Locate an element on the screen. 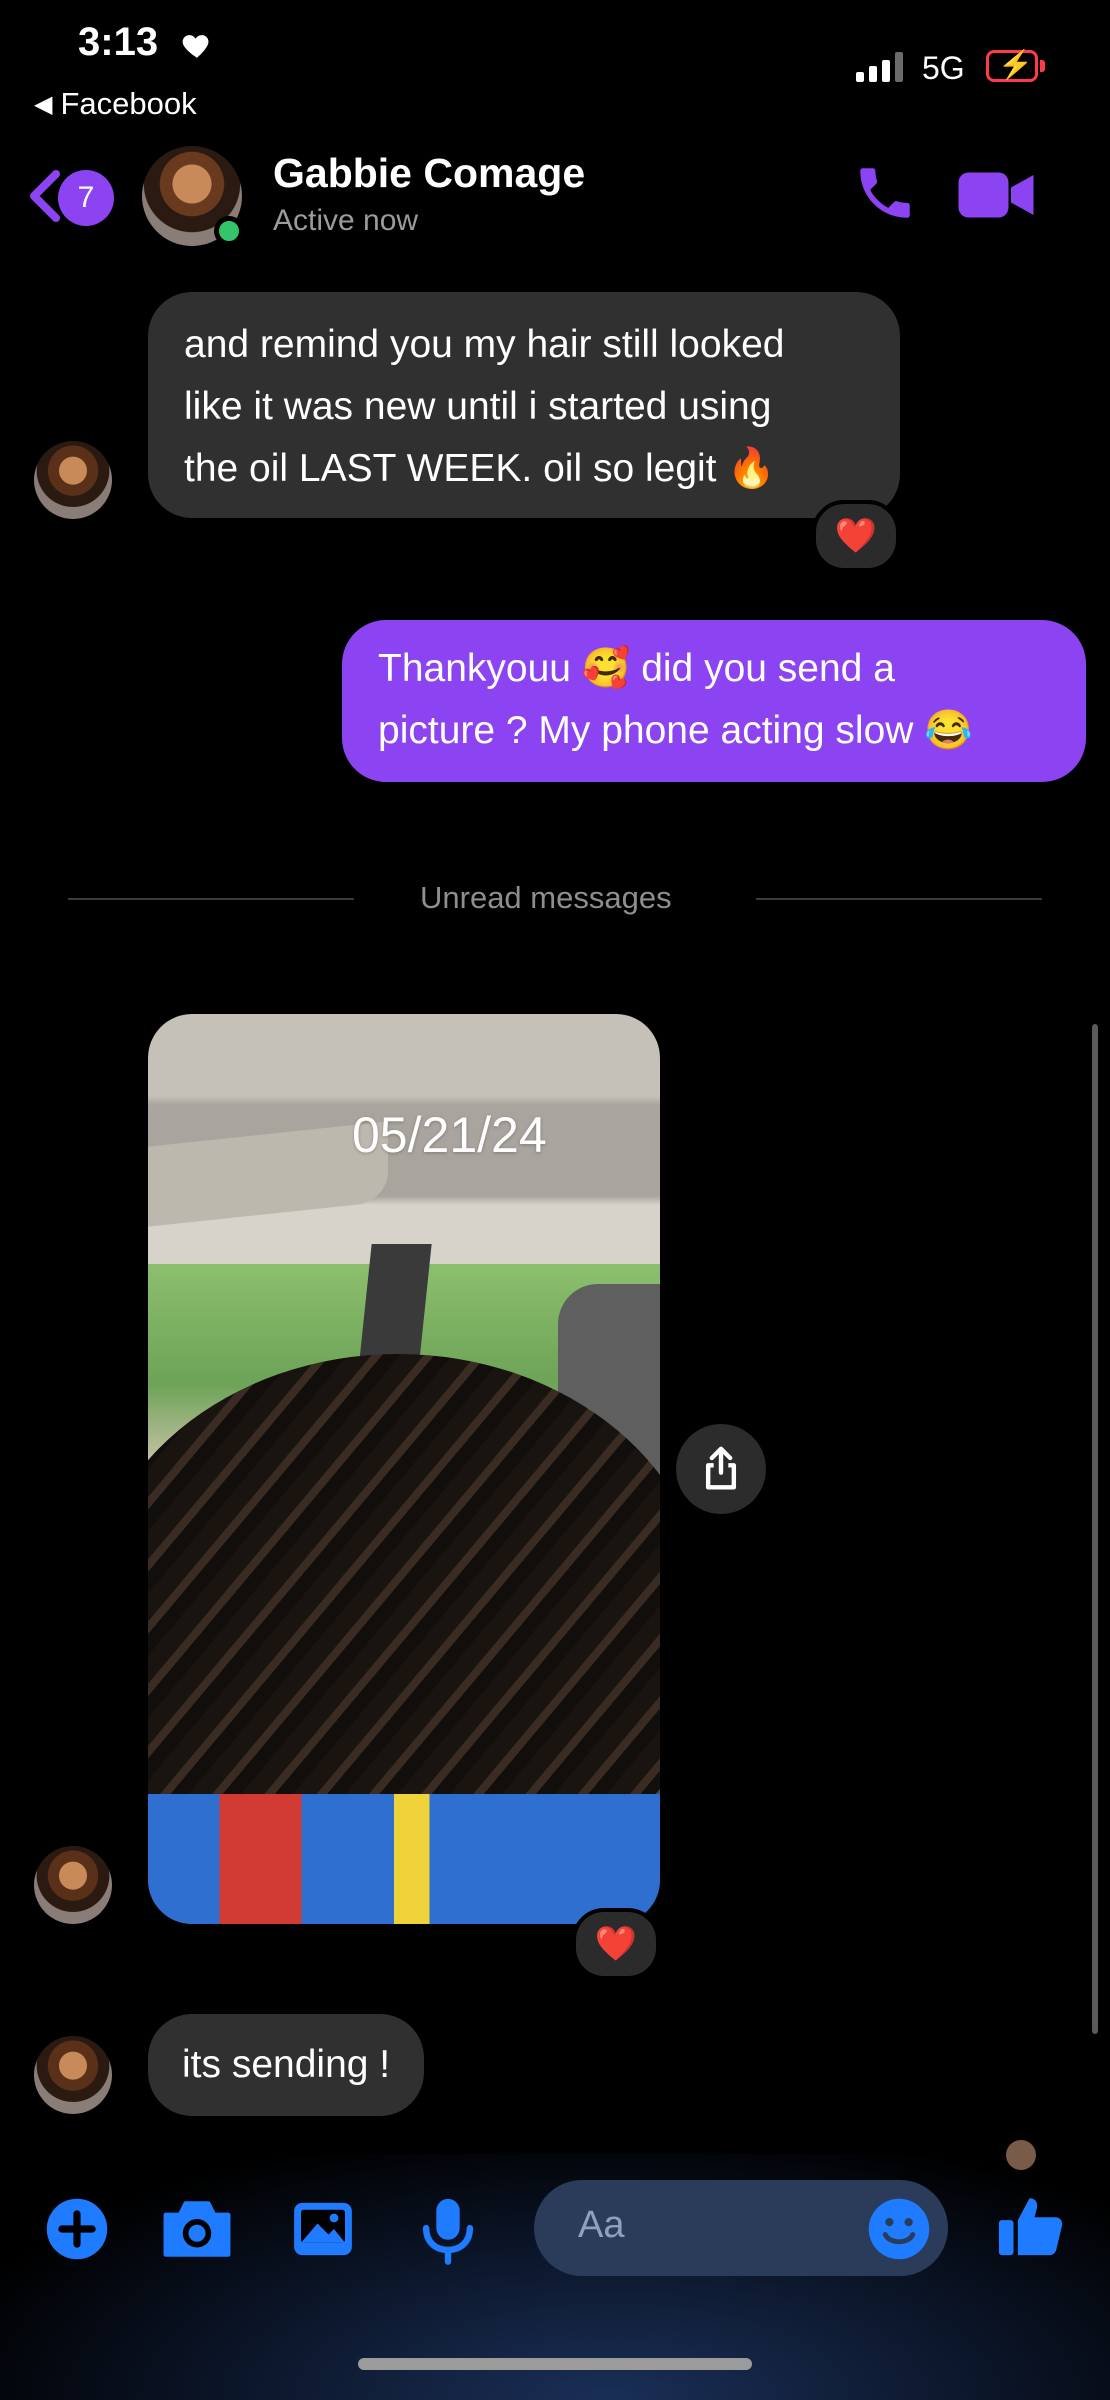 The width and height of the screenshot is (1110, 2400). back-app-label: Facebook is located at coordinates (128, 103).